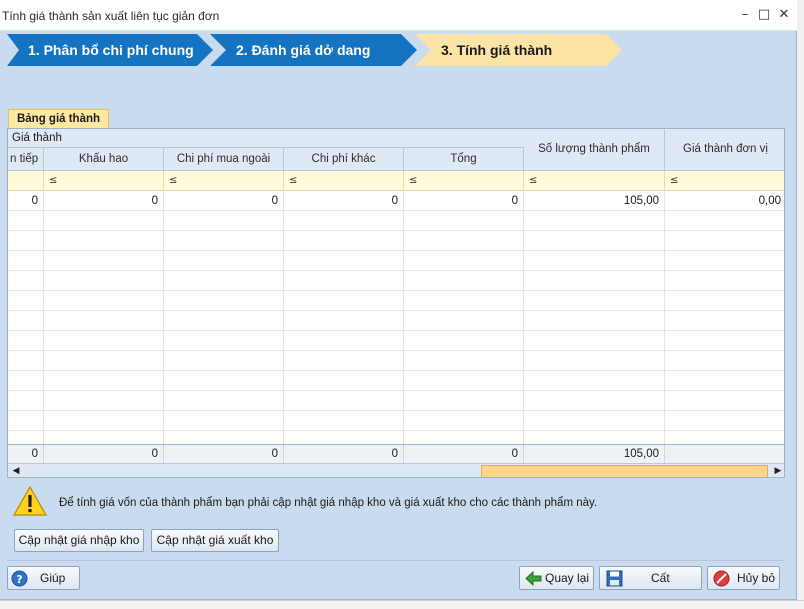  What do you see at coordinates (464, 201) in the screenshot?
I see `cell-total: 0` at bounding box center [464, 201].